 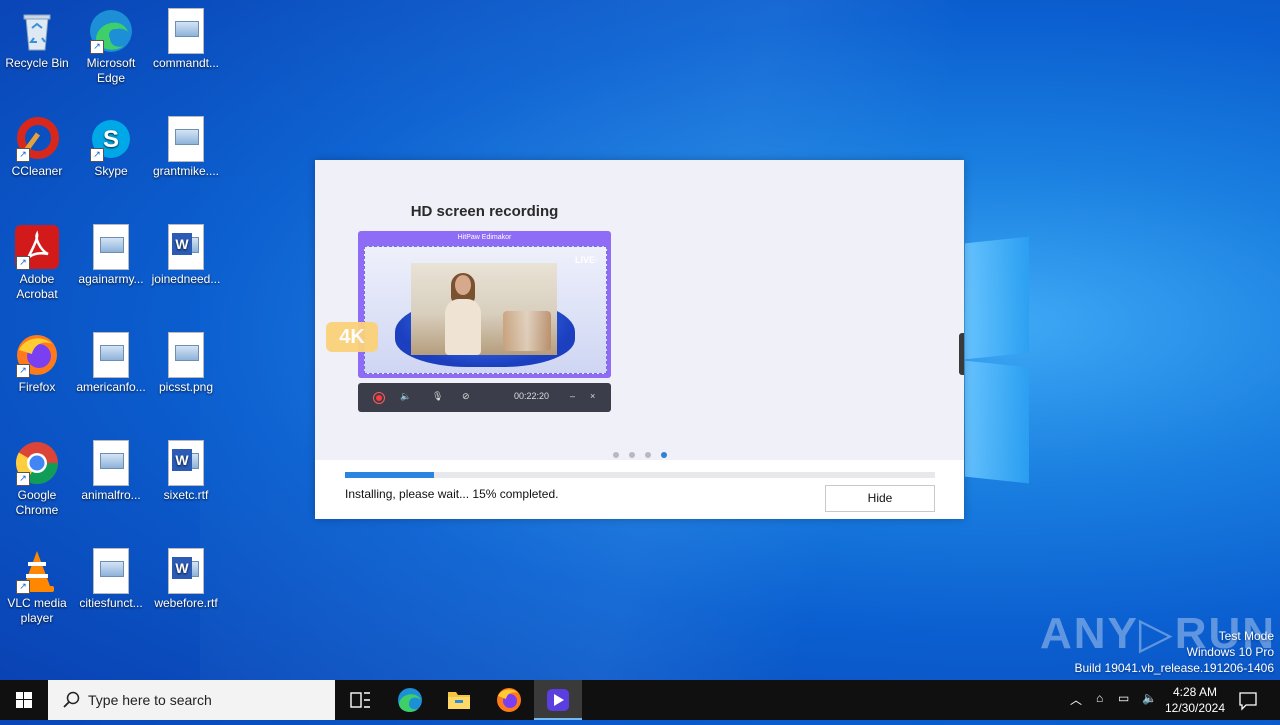 What do you see at coordinates (1174, 668) in the screenshot?
I see `build-text: Build 19041.vb_release.191206-1406` at bounding box center [1174, 668].